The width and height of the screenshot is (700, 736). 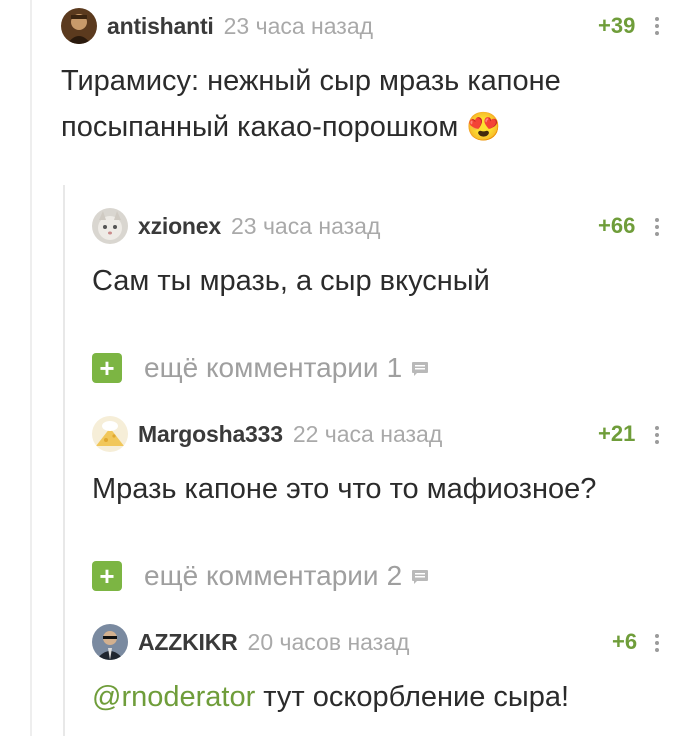 I want to click on more-comments-count: 2, so click(x=394, y=575).